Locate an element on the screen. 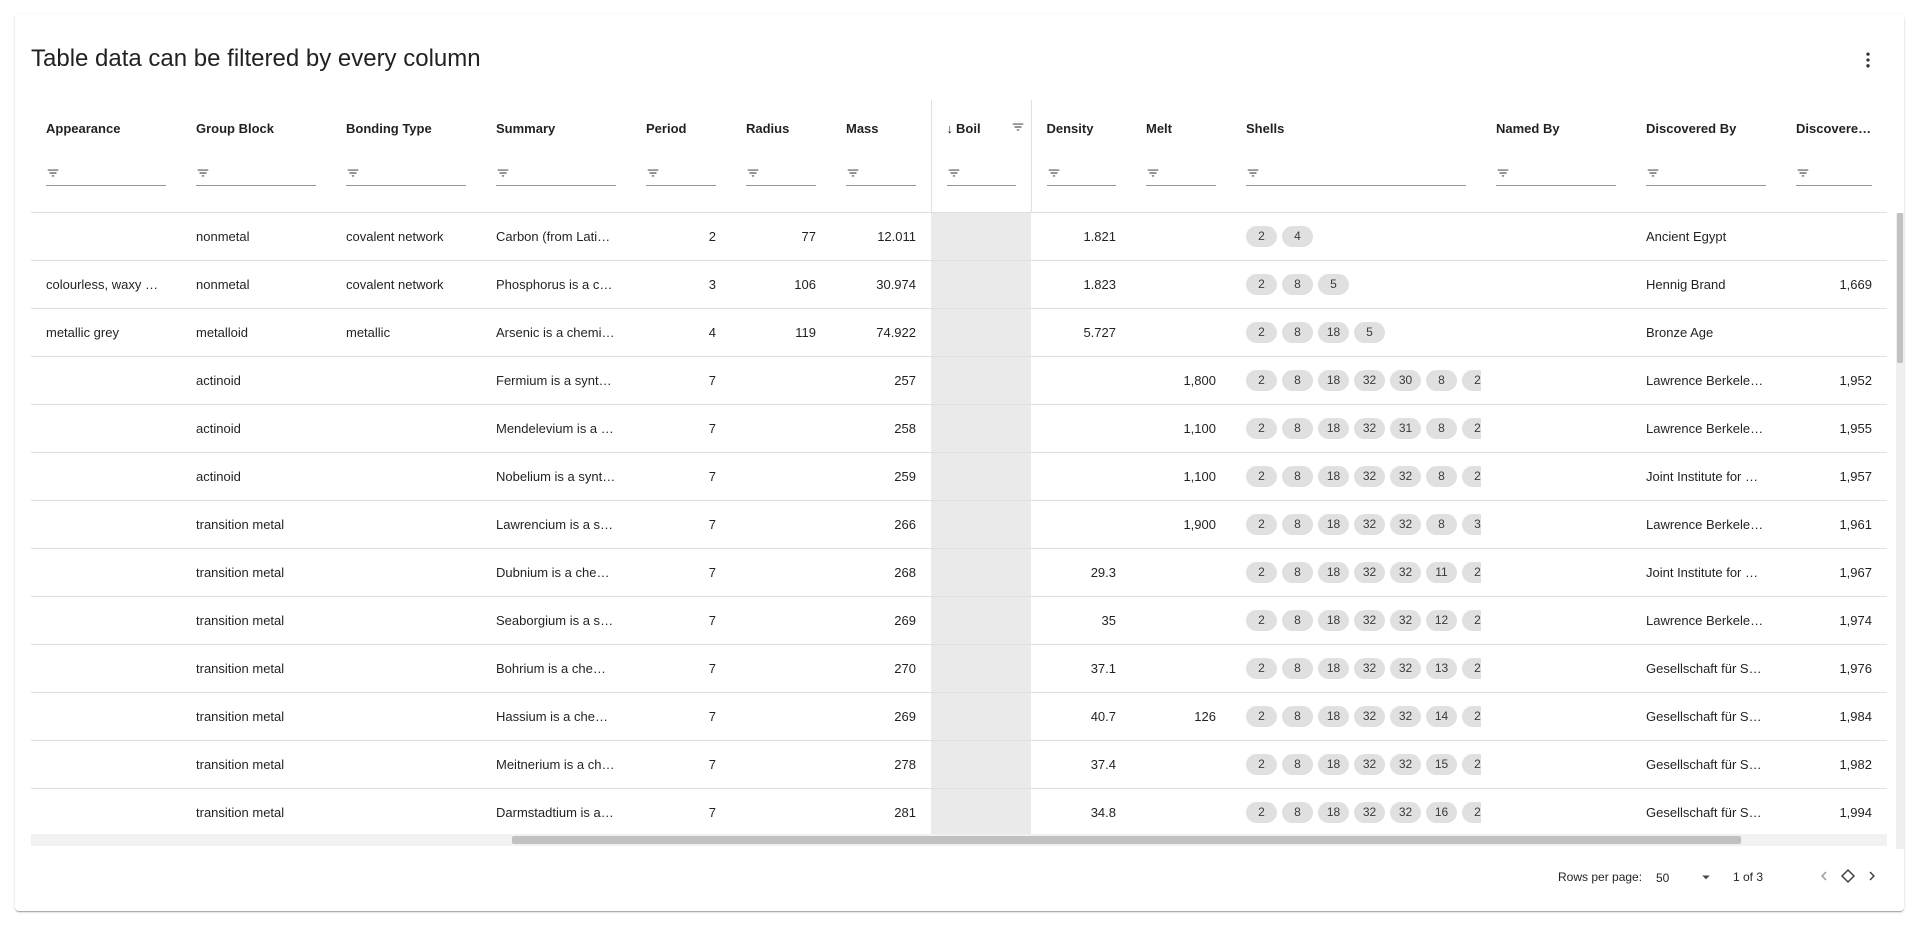 The image size is (1920, 925). horizontal-scroll-thumb is located at coordinates (1126, 840).